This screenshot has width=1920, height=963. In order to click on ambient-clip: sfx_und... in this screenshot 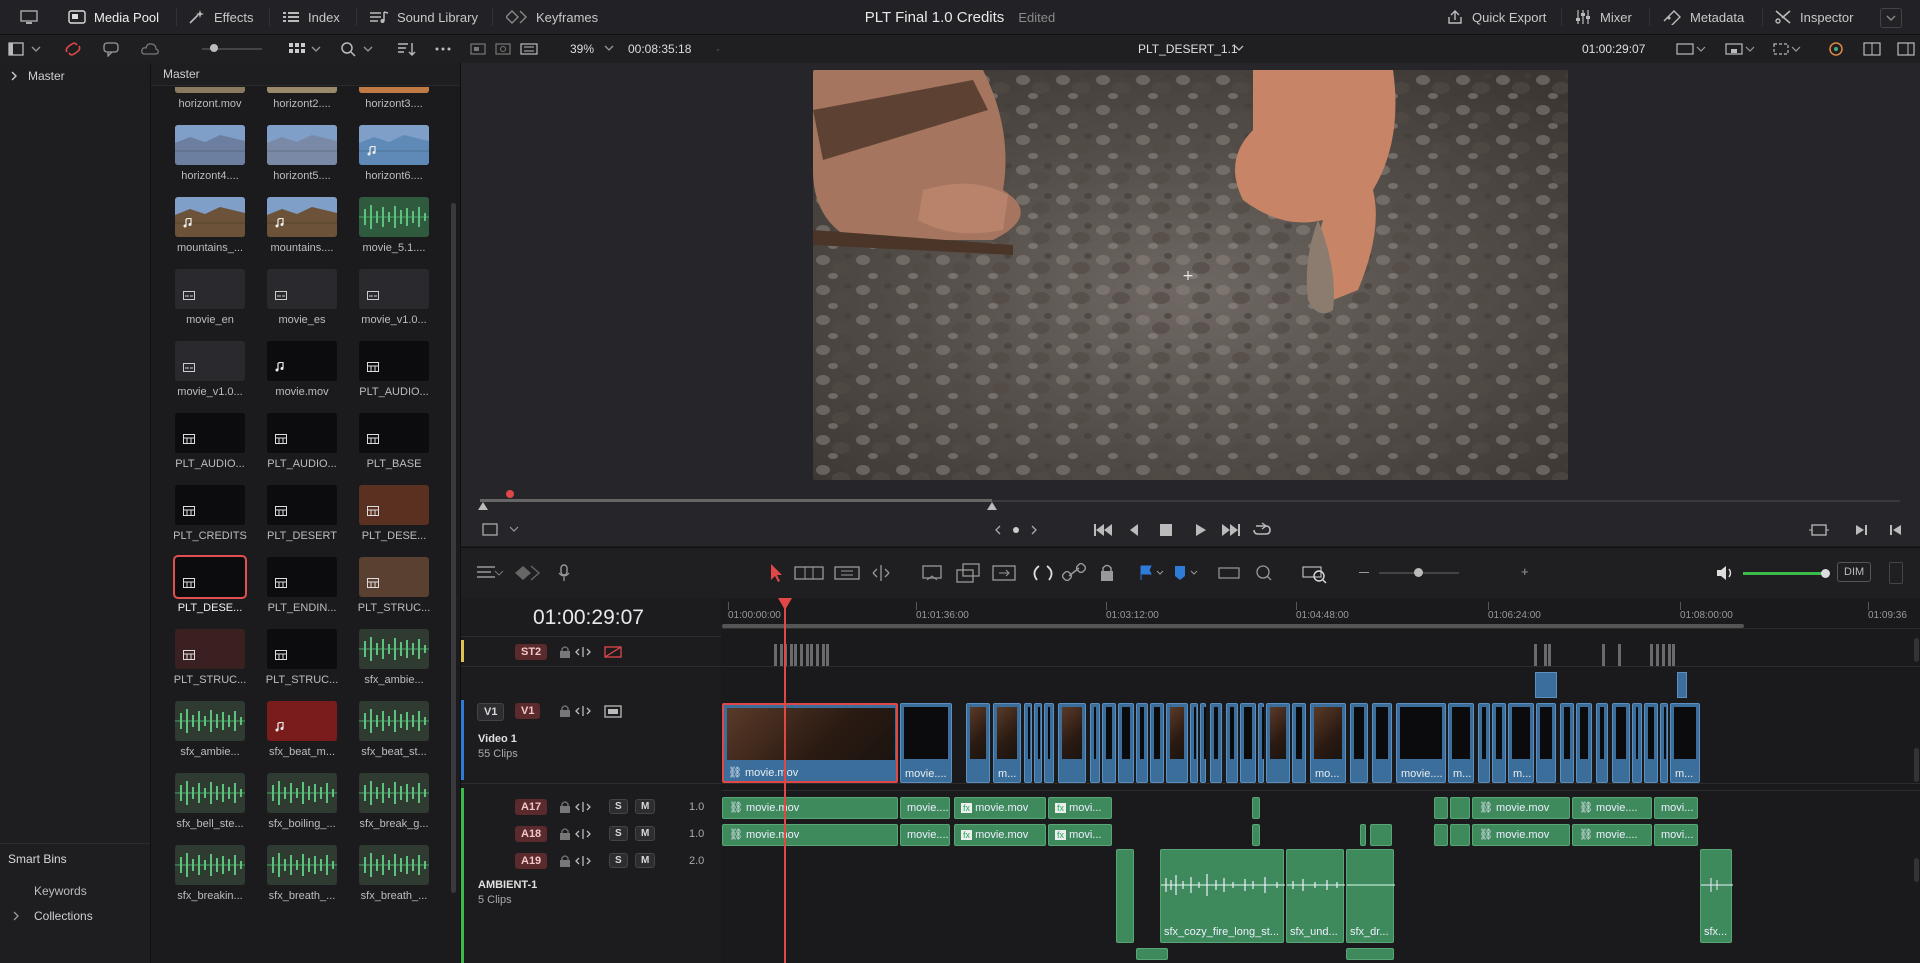, I will do `click(1315, 896)`.